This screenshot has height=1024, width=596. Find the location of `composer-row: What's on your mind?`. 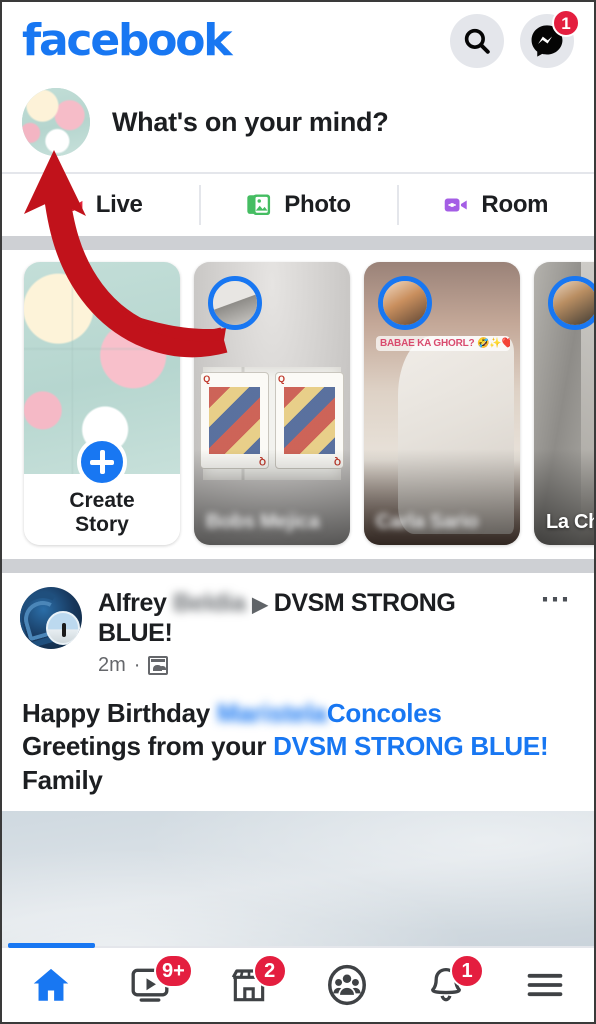

composer-row: What's on your mind? is located at coordinates (298, 126).